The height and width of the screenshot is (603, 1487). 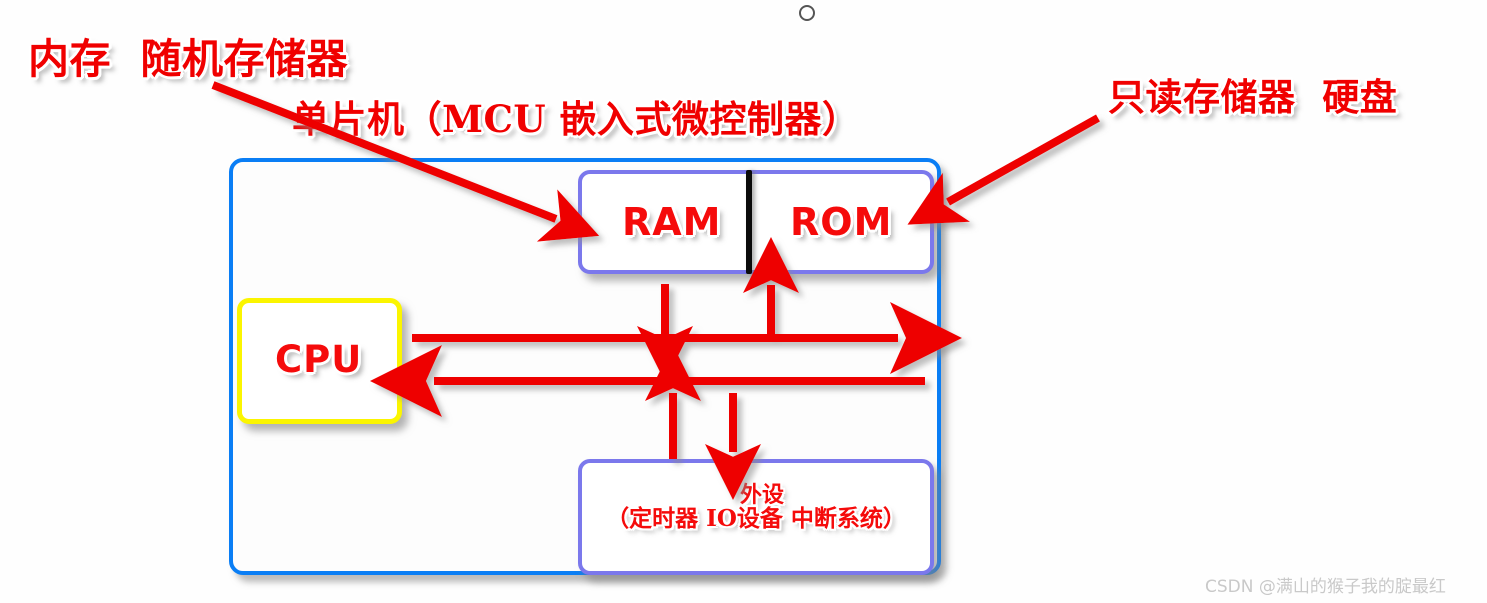 What do you see at coordinates (761, 495) in the screenshot?
I see `peripheral-label-line1: 外设` at bounding box center [761, 495].